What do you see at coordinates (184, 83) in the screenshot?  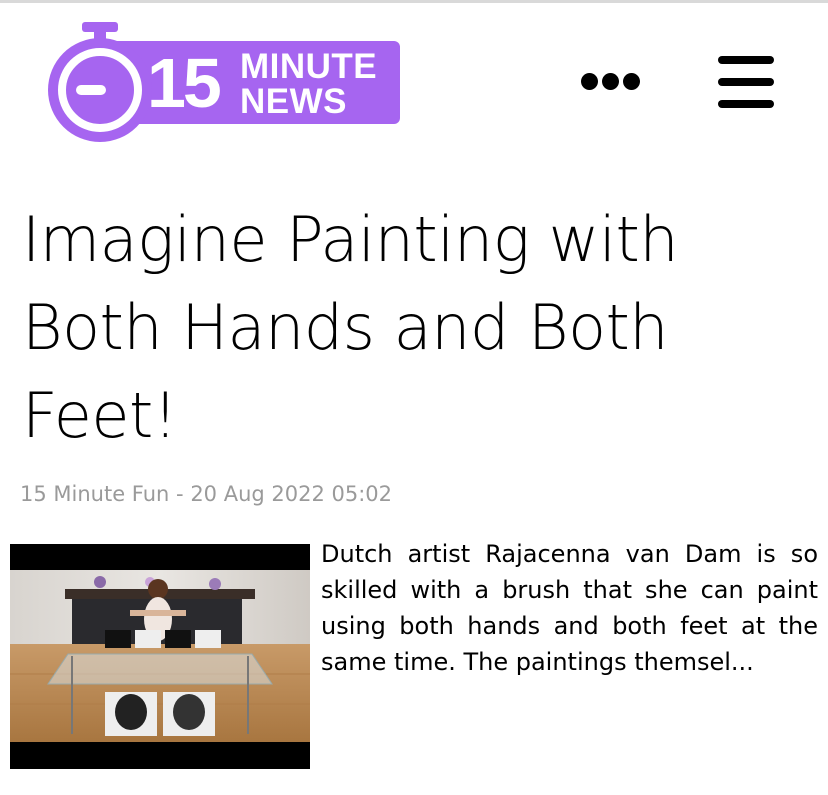 I see `logo-number: 15` at bounding box center [184, 83].